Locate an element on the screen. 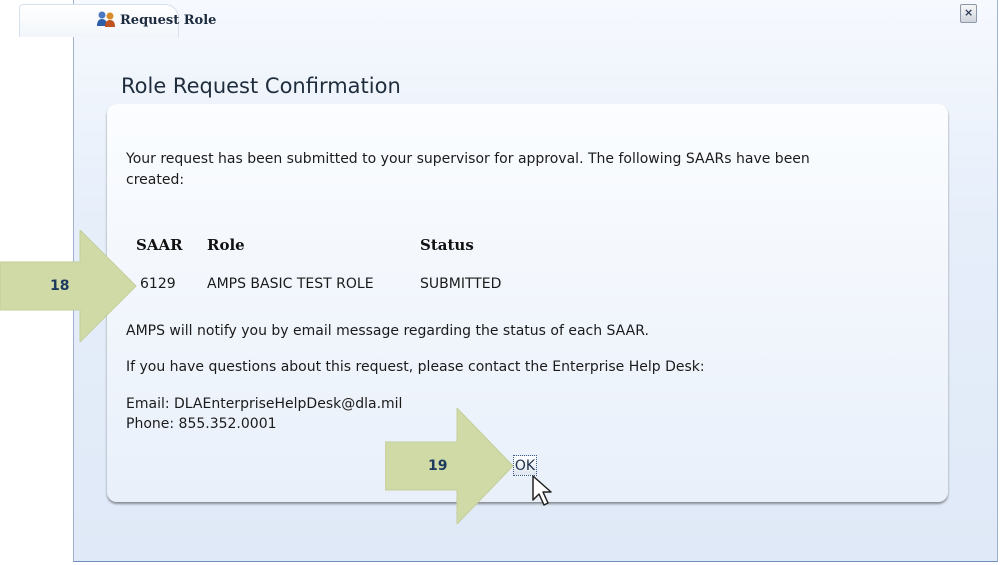 The image size is (1000, 565). role-people-icon is located at coordinates (106, 19).